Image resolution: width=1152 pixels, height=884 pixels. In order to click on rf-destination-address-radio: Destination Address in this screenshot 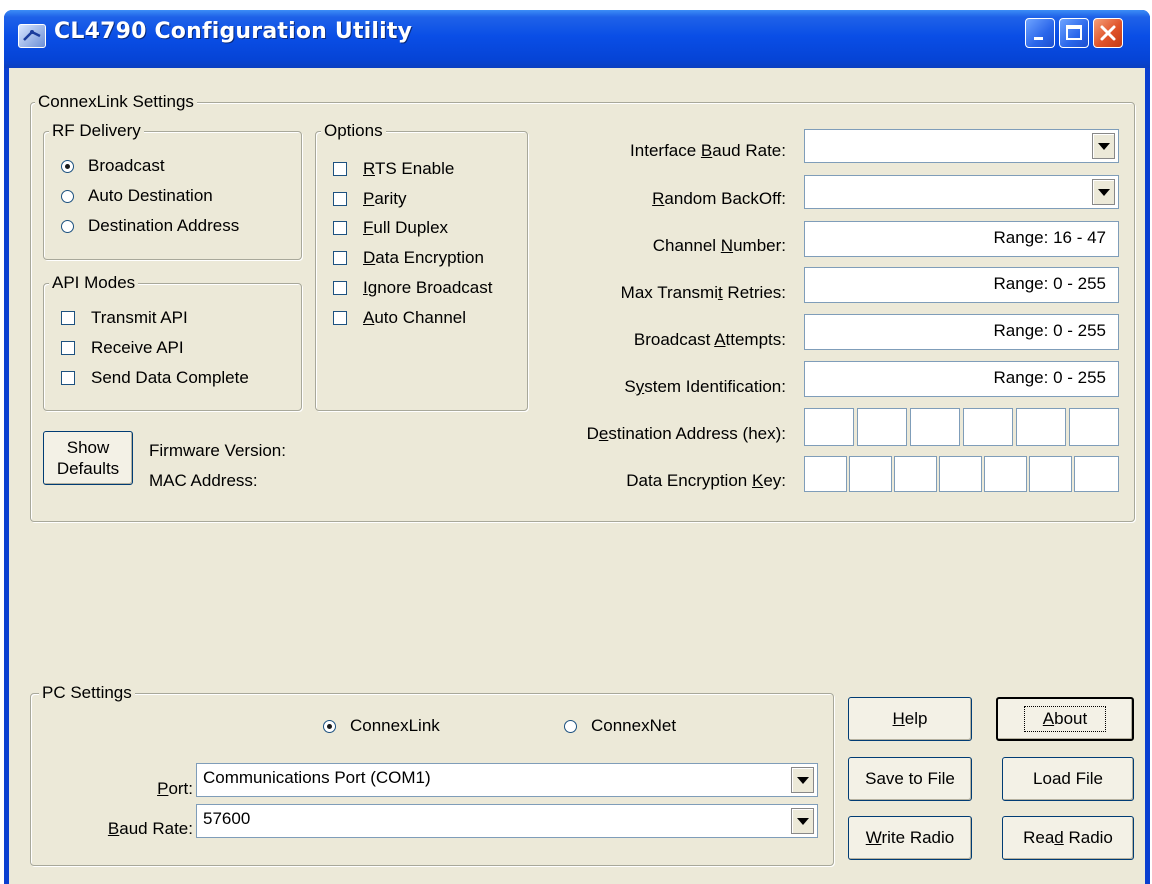, I will do `click(150, 226)`.